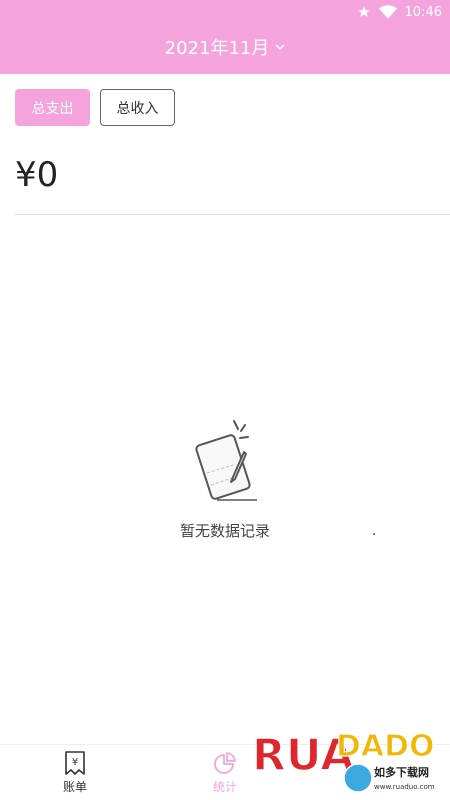 The height and width of the screenshot is (800, 450). I want to click on tab-label: 总收入, so click(137, 108).